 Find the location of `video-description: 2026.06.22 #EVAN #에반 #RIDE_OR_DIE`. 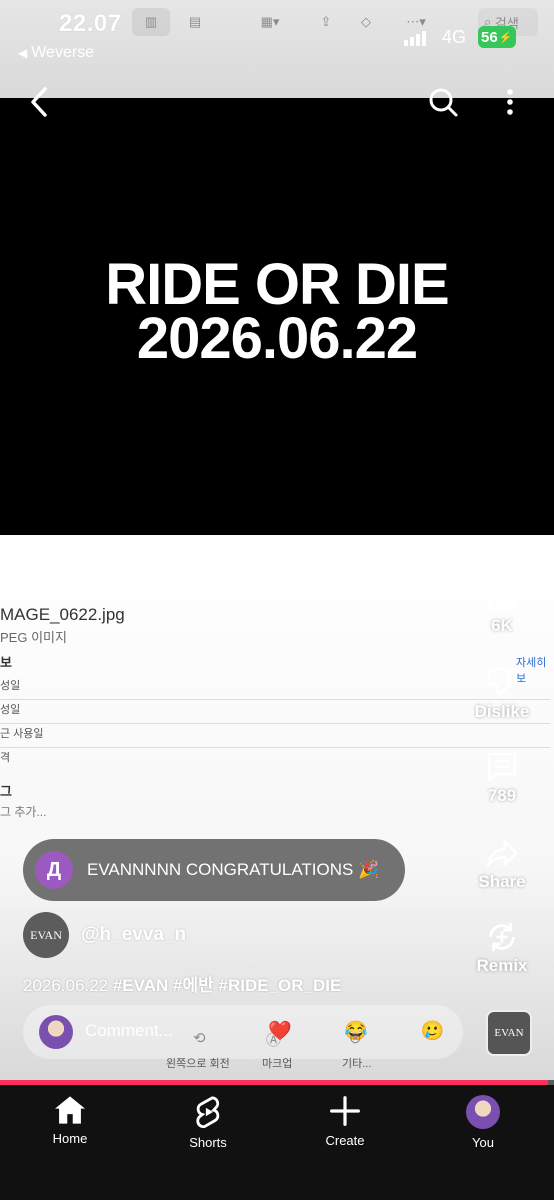

video-description: 2026.06.22 #EVAN #에반 #RIDE_OR_DIE is located at coordinates (182, 983).